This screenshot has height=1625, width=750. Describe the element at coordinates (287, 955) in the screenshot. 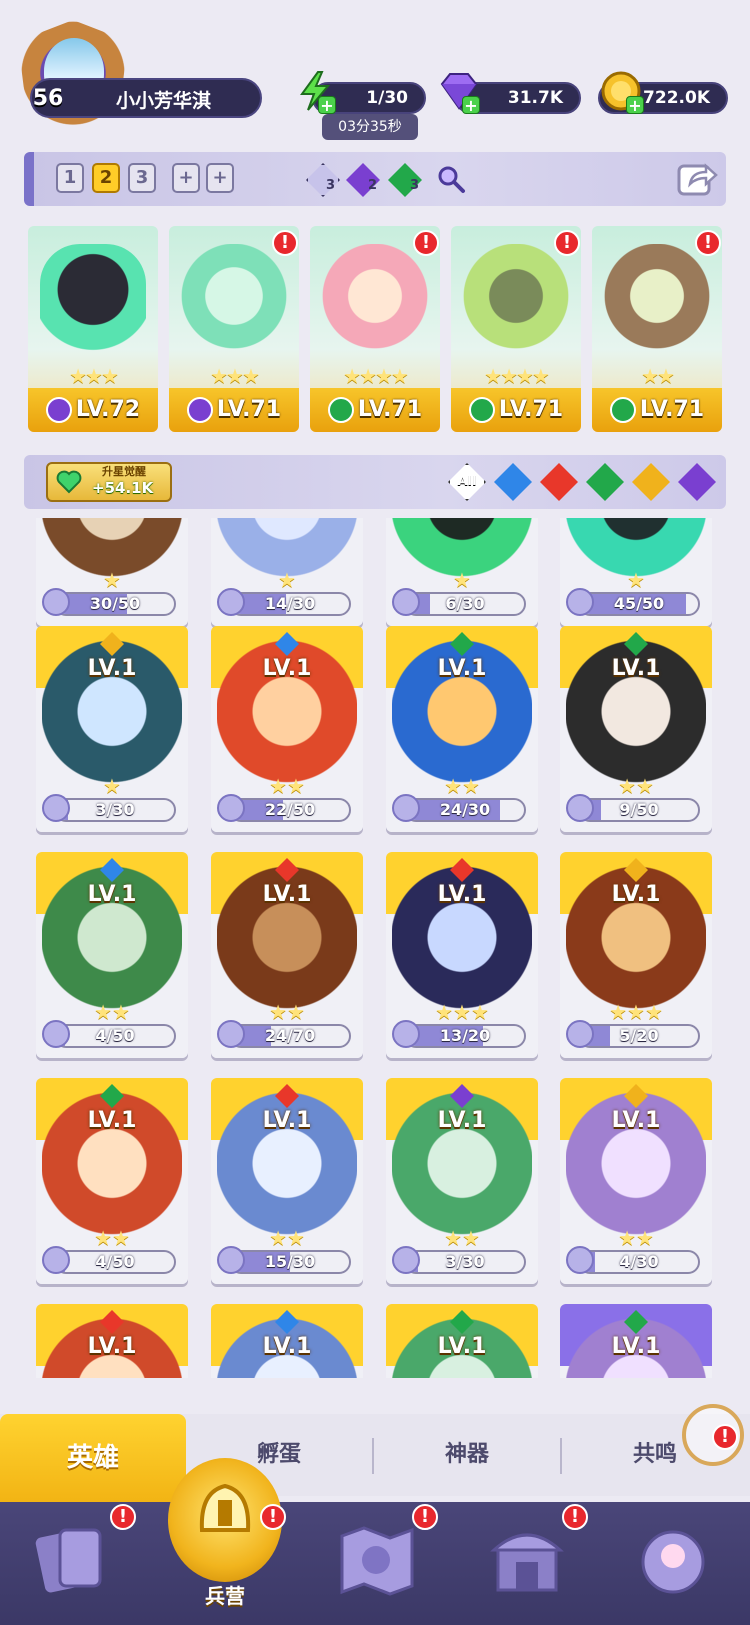

I see `hero-card: LV.1 ★★ 24/70` at that location.